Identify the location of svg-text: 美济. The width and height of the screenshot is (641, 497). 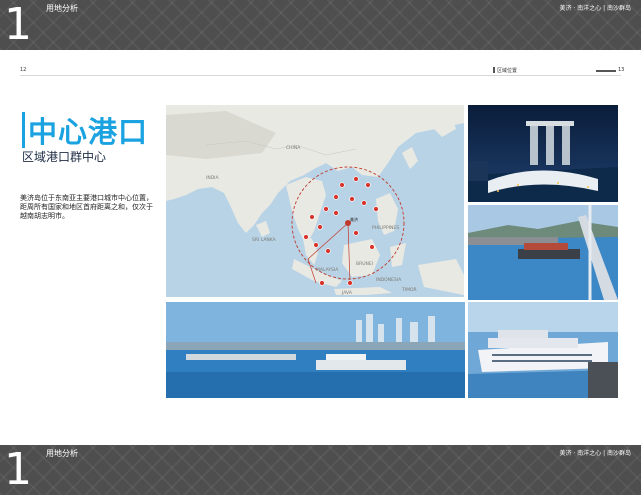
(354, 219).